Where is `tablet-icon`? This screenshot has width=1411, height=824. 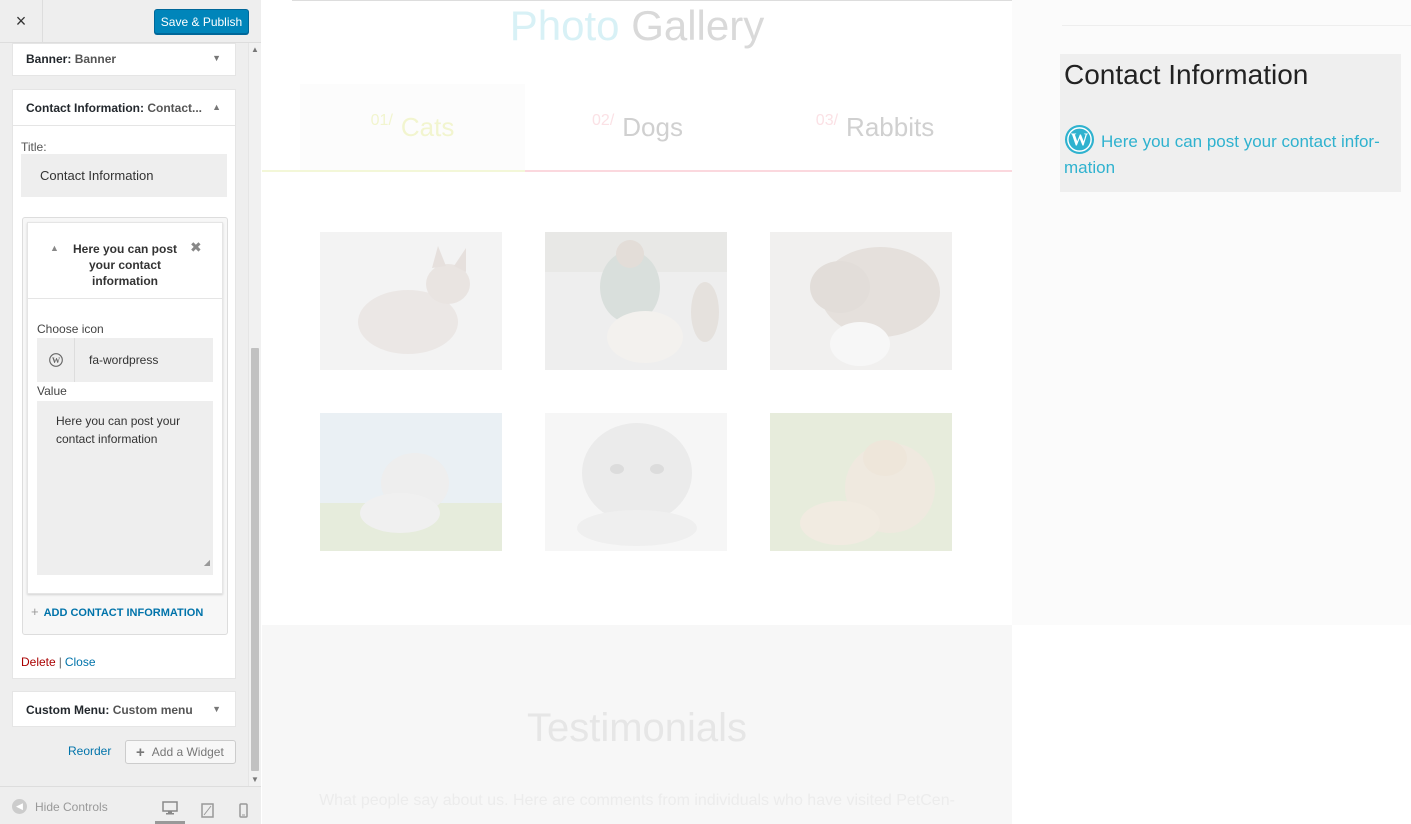
tablet-icon is located at coordinates (207, 810).